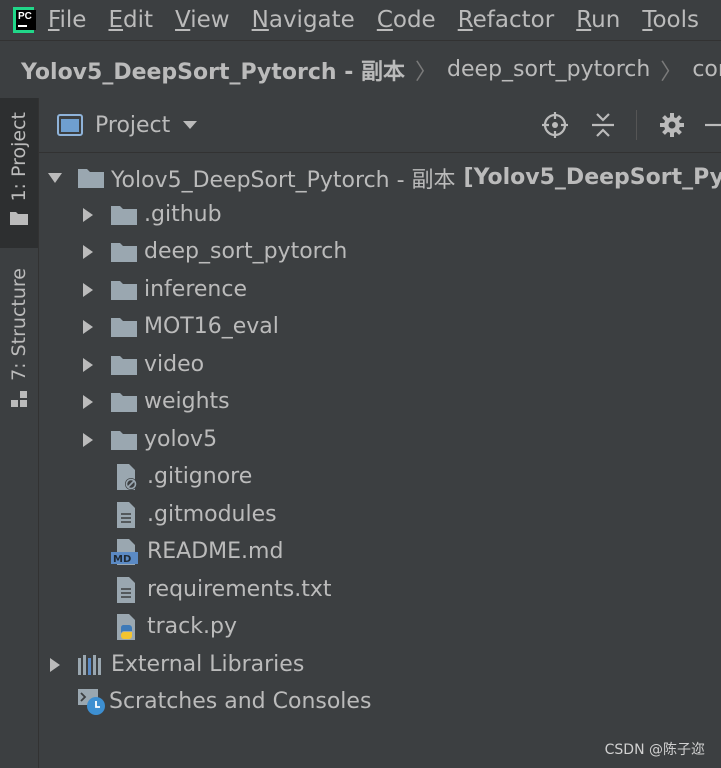  I want to click on project-tool-button: 1: Project, so click(19, 173).